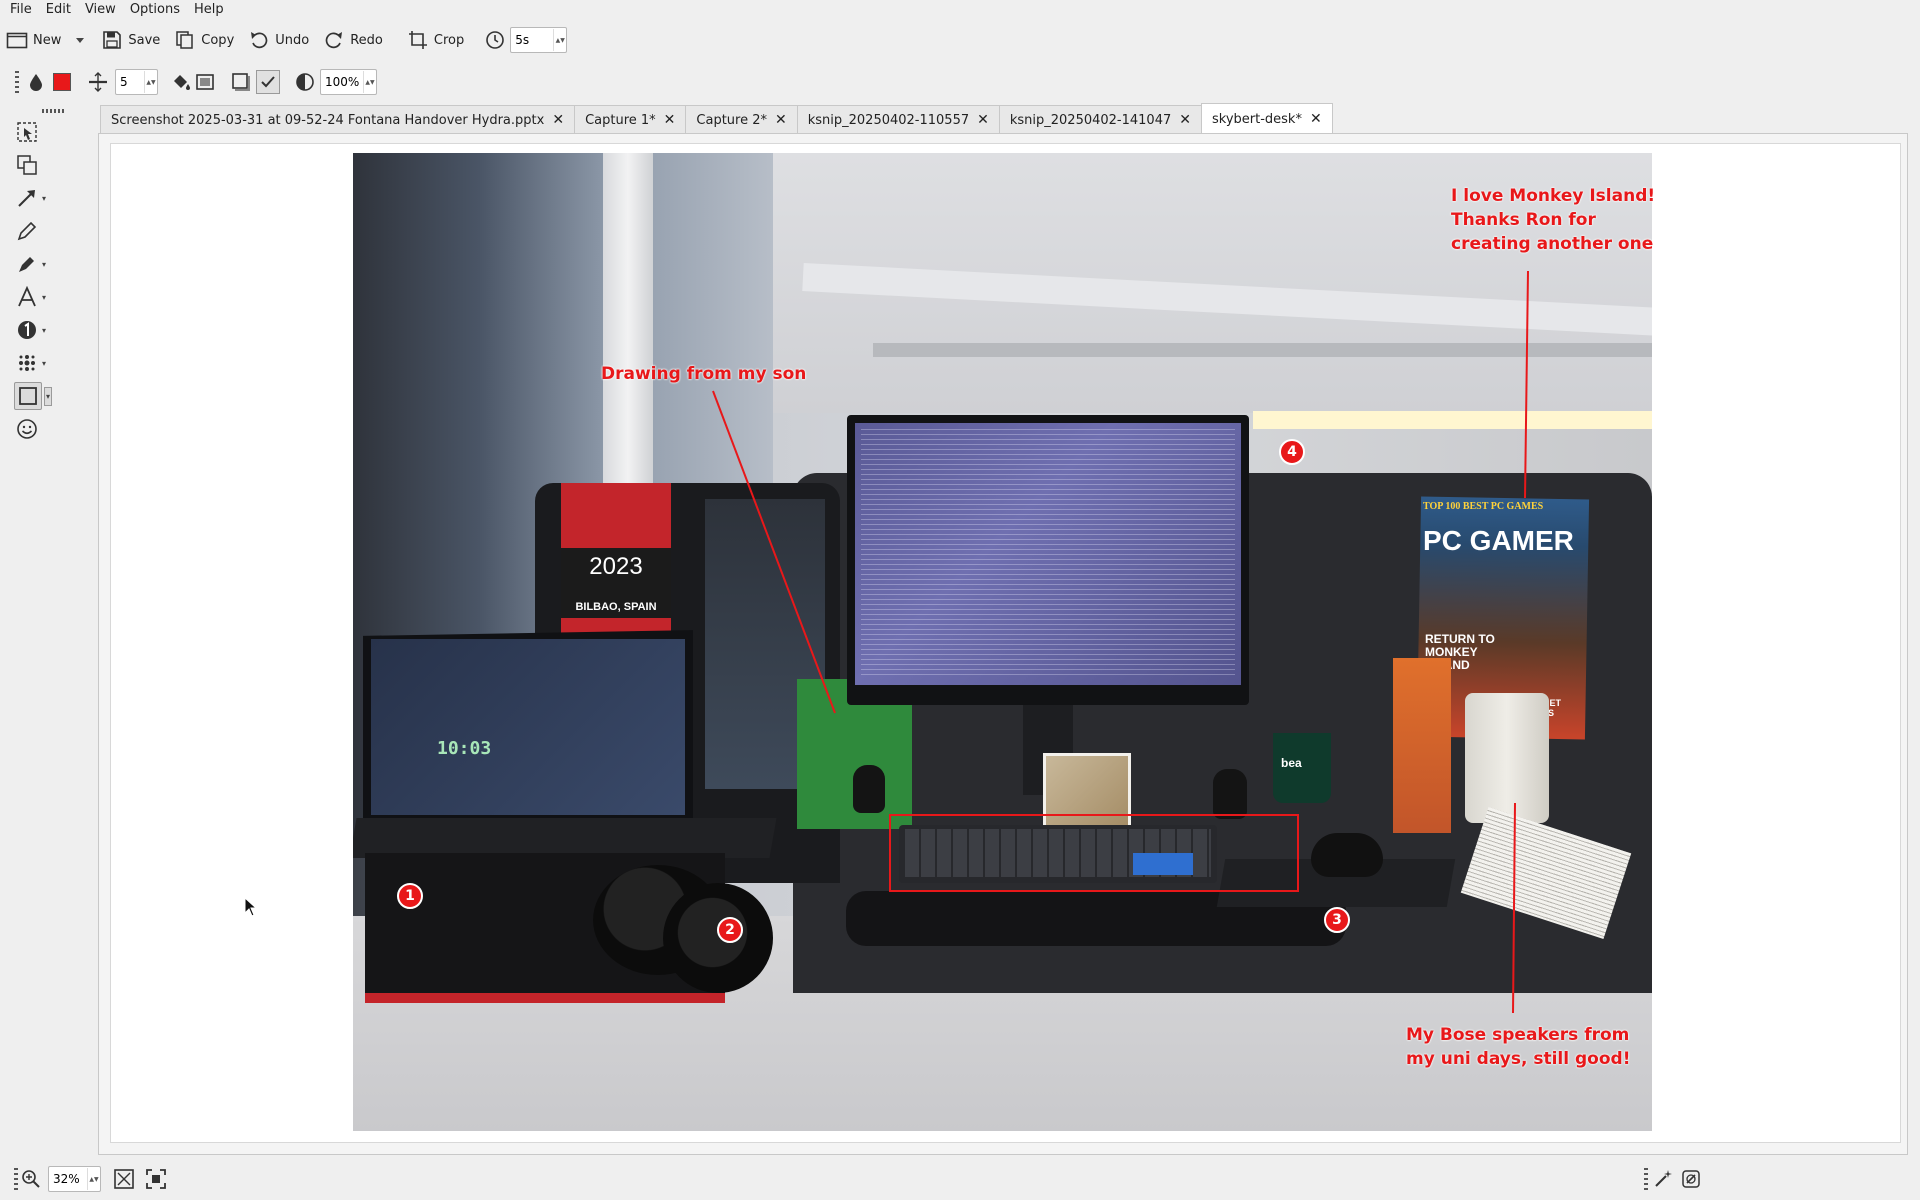  Describe the element at coordinates (366, 40) in the screenshot. I see `redo-button-label: Redo` at that location.